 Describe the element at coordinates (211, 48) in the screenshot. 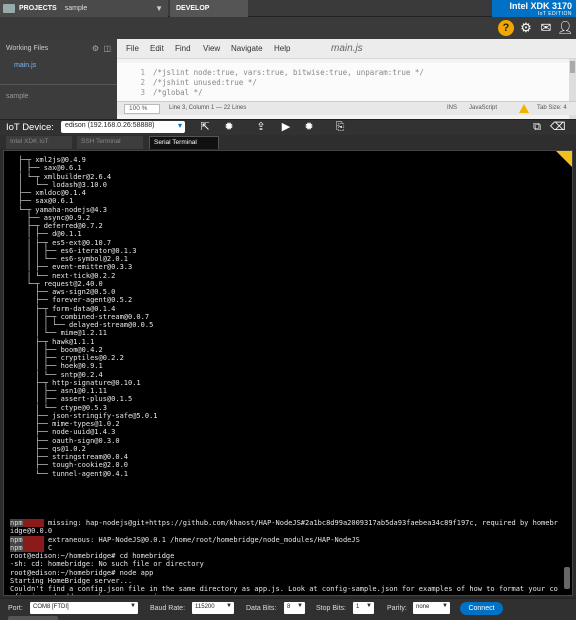

I see `menu-view: View` at that location.